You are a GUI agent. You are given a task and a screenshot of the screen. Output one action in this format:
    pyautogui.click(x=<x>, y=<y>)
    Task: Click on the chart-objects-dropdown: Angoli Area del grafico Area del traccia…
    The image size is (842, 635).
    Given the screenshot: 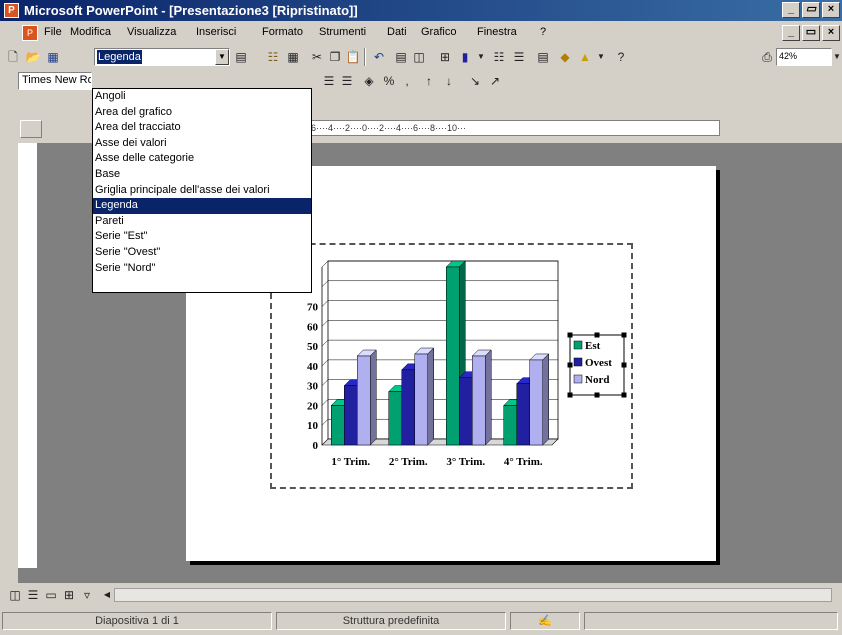 What is the action you would take?
    pyautogui.click(x=202, y=190)
    